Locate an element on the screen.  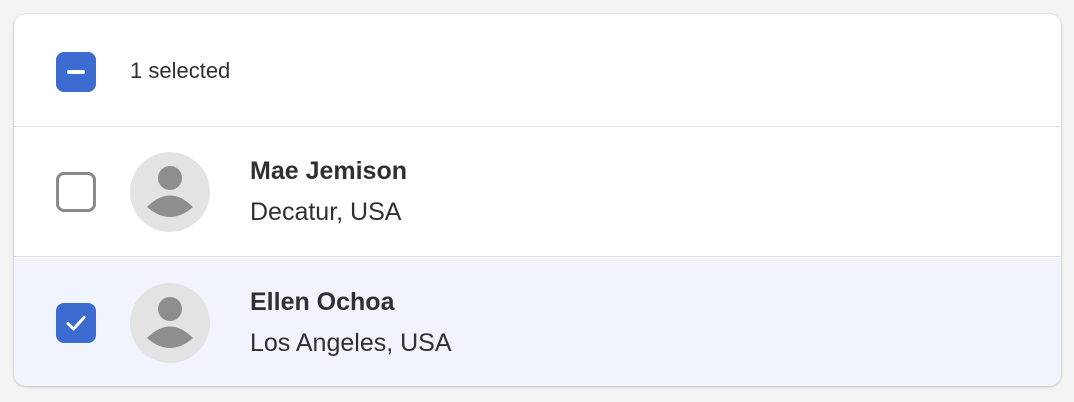
checkmark-icon is located at coordinates (76, 323).